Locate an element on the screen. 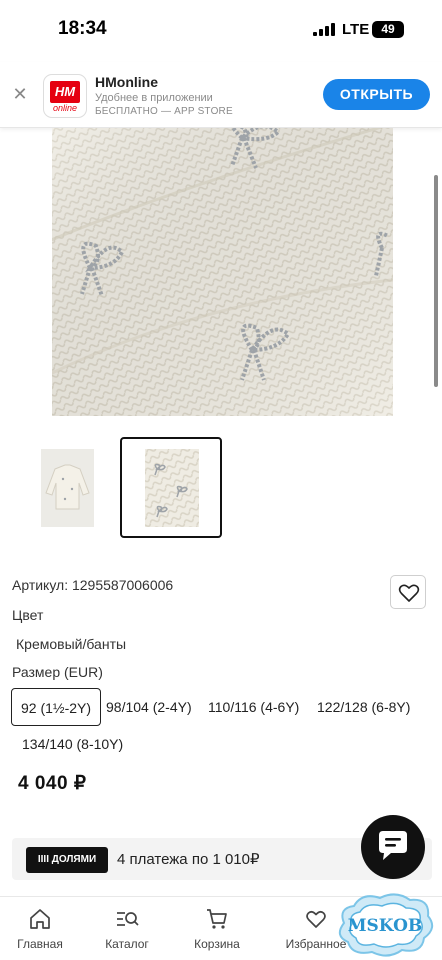 The height and width of the screenshot is (960, 442). cart-icon is located at coordinates (217, 919).